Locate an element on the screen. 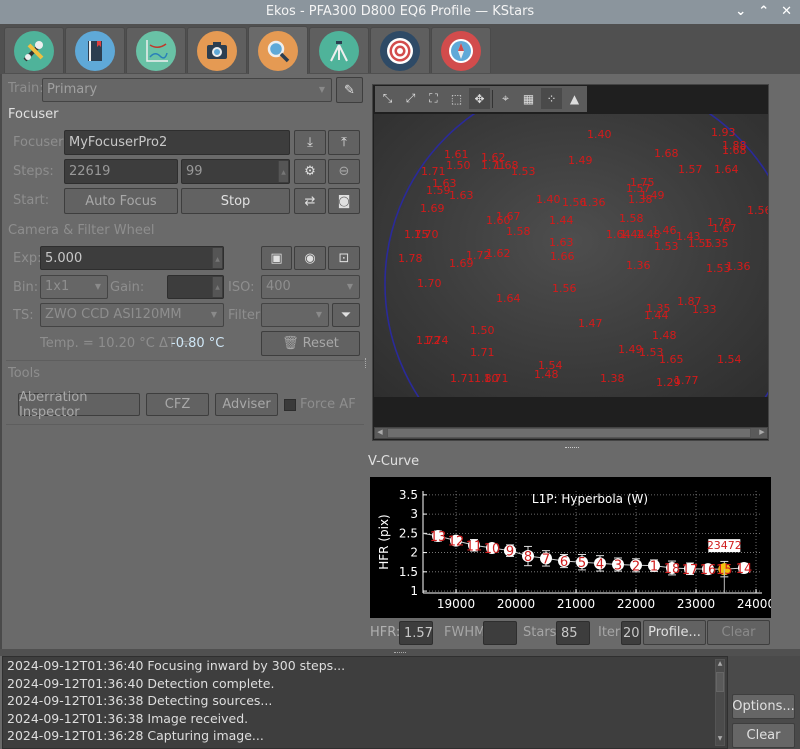 The width and height of the screenshot is (800, 749). force-af-label: Force AF is located at coordinates (328, 404).